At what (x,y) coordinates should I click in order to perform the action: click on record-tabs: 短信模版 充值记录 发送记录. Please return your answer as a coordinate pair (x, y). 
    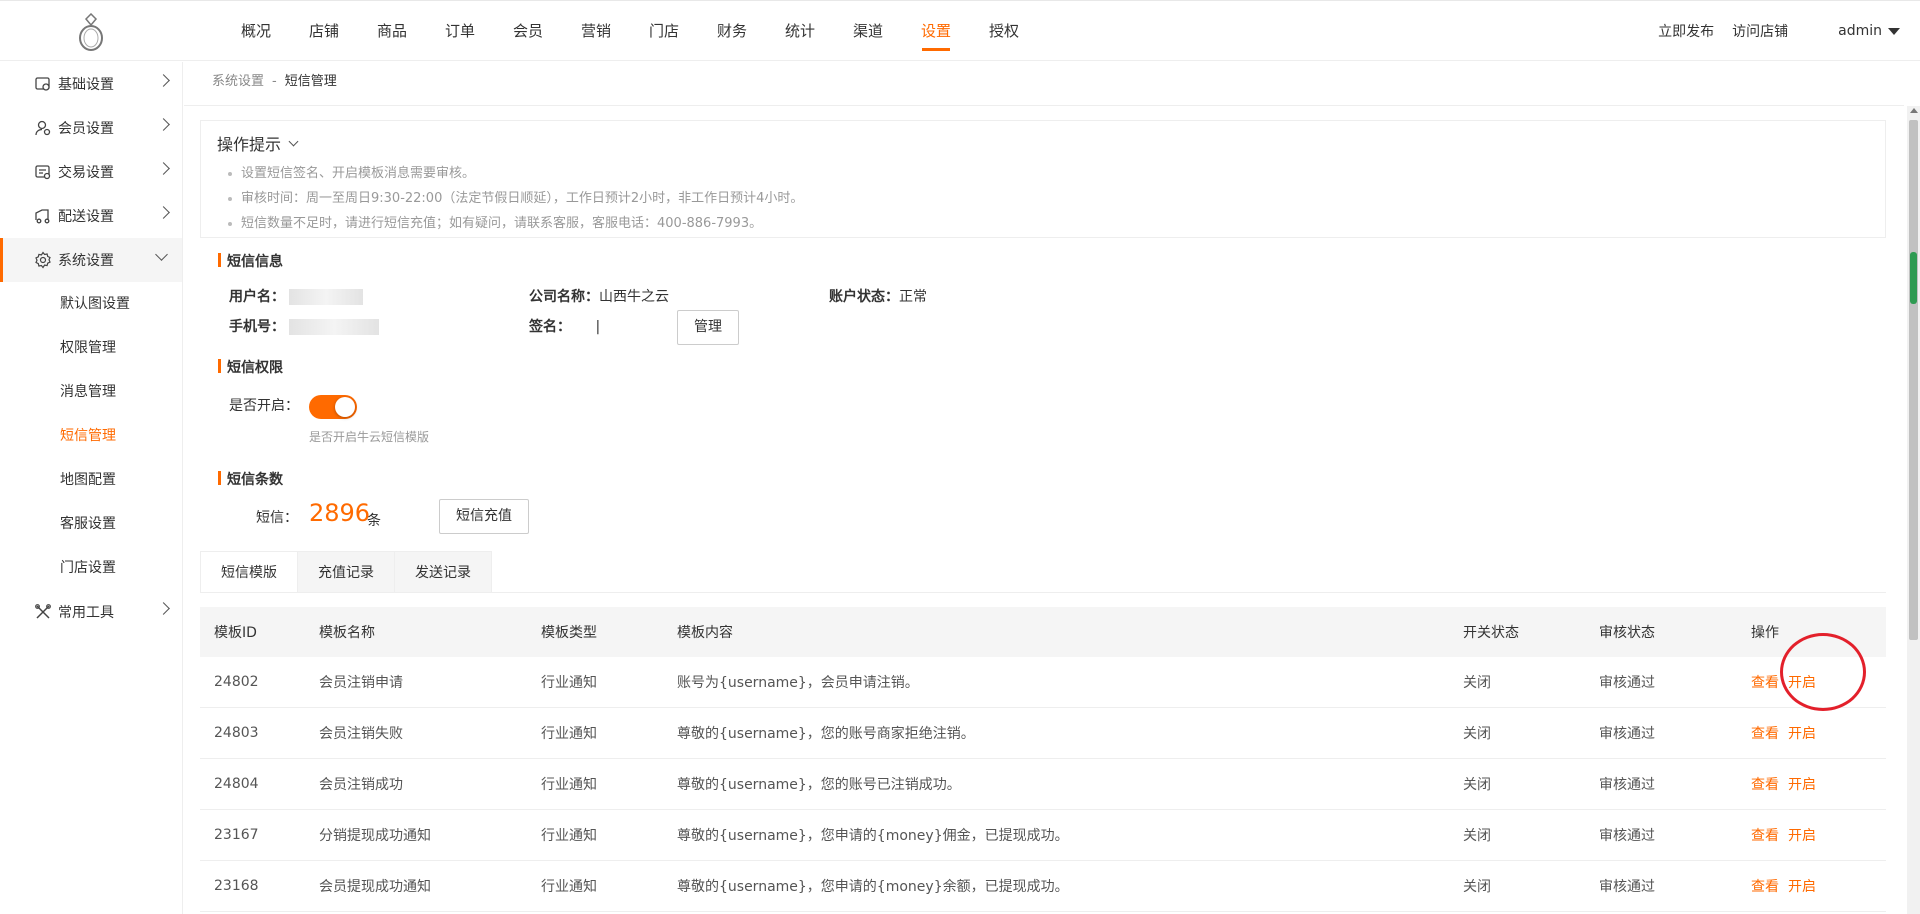
    Looking at the image, I should click on (346, 572).